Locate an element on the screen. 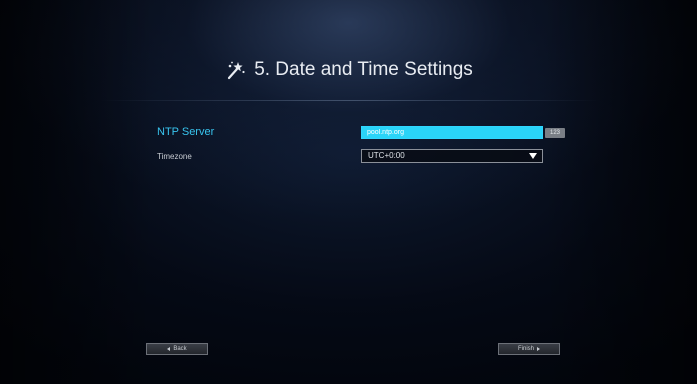  timezone-select: UTC+0:00 is located at coordinates (452, 156).